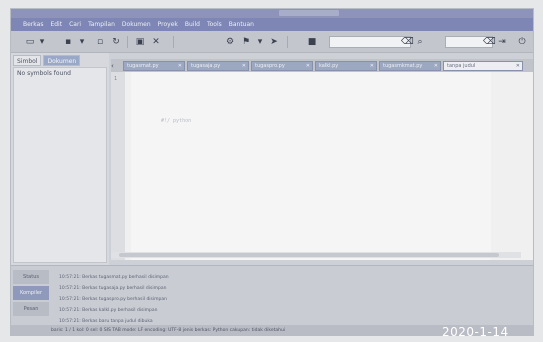 The image size is (543, 342). Describe the element at coordinates (116, 79) in the screenshot. I see `line-number: 1` at that location.